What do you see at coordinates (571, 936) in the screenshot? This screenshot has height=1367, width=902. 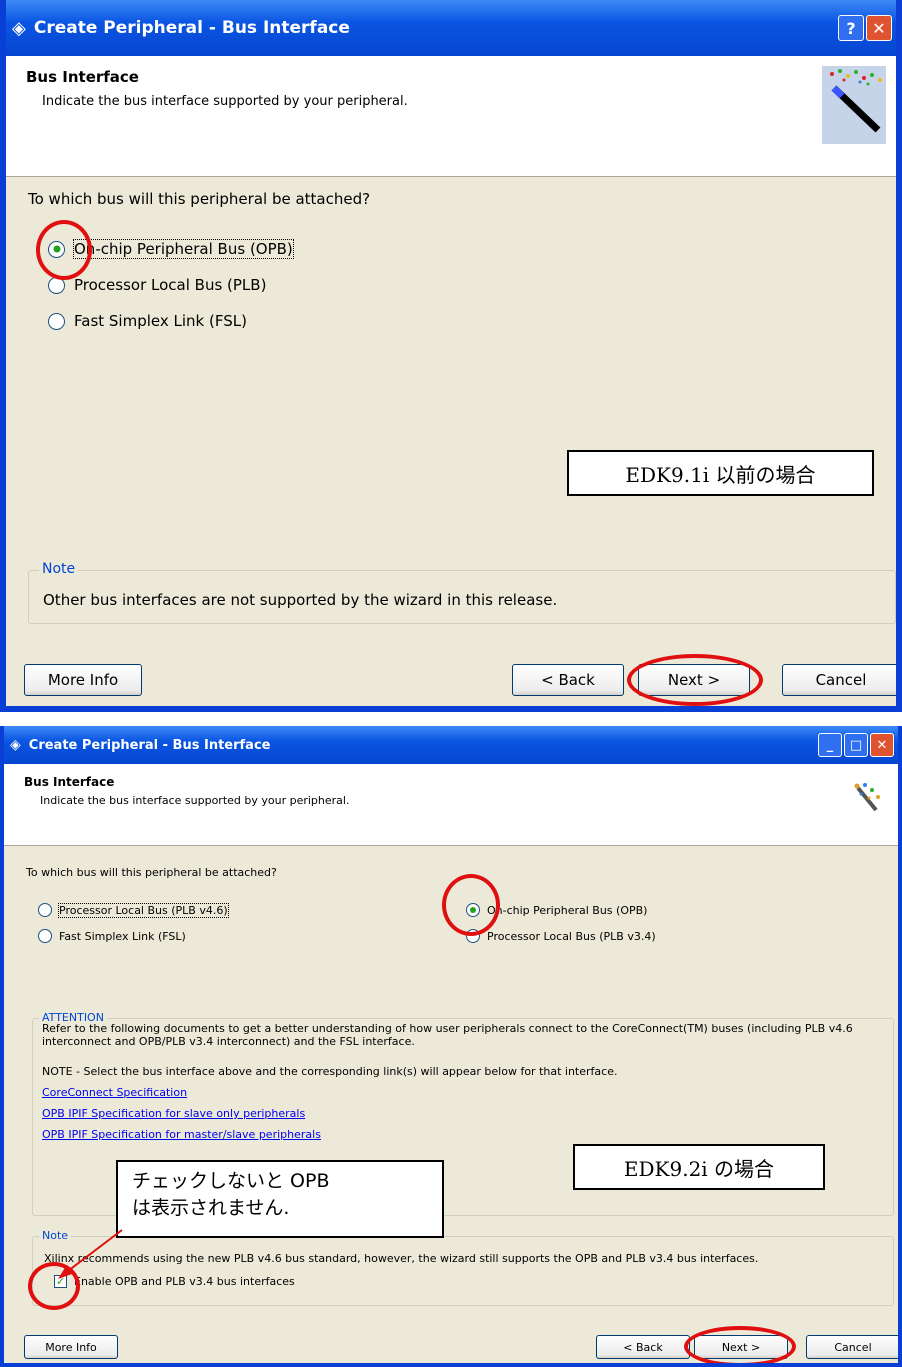 I see `radio-label: Processor Local Bus (PLB v3.4)` at bounding box center [571, 936].